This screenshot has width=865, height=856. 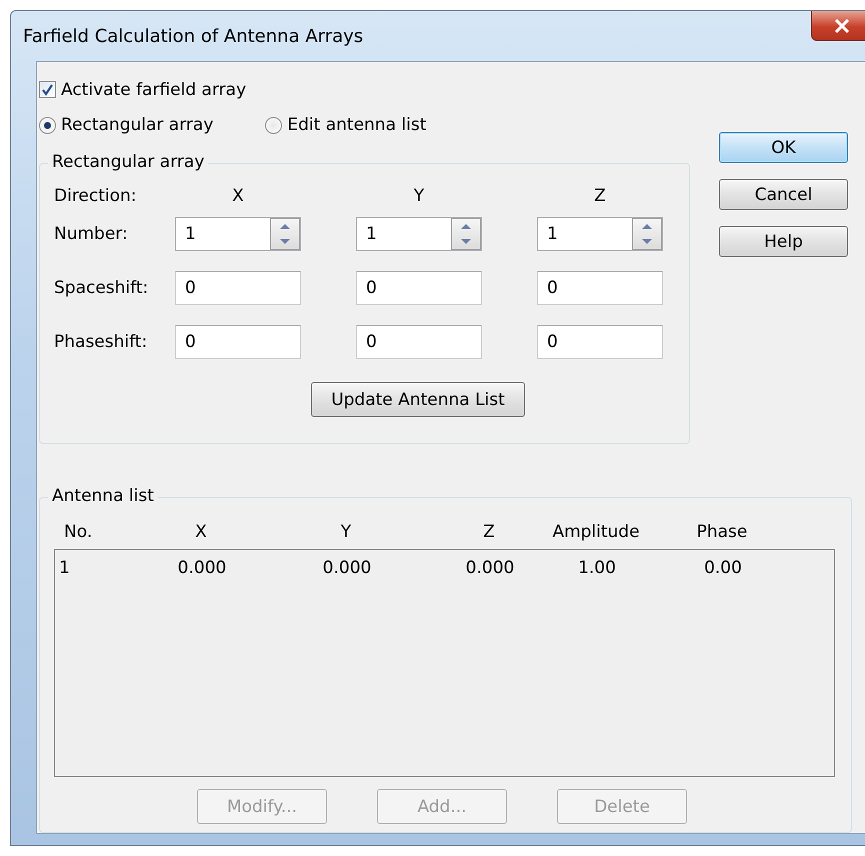 I want to click on checkbox-label: Activate farfield array, so click(x=153, y=90).